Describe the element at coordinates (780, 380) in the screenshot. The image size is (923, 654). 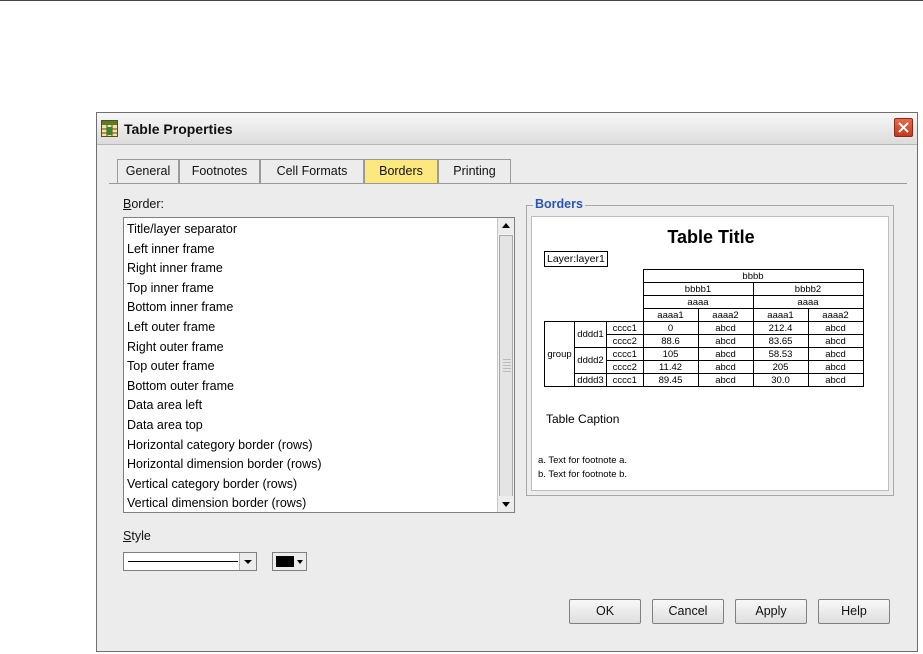
I see `cell: 30.0` at that location.